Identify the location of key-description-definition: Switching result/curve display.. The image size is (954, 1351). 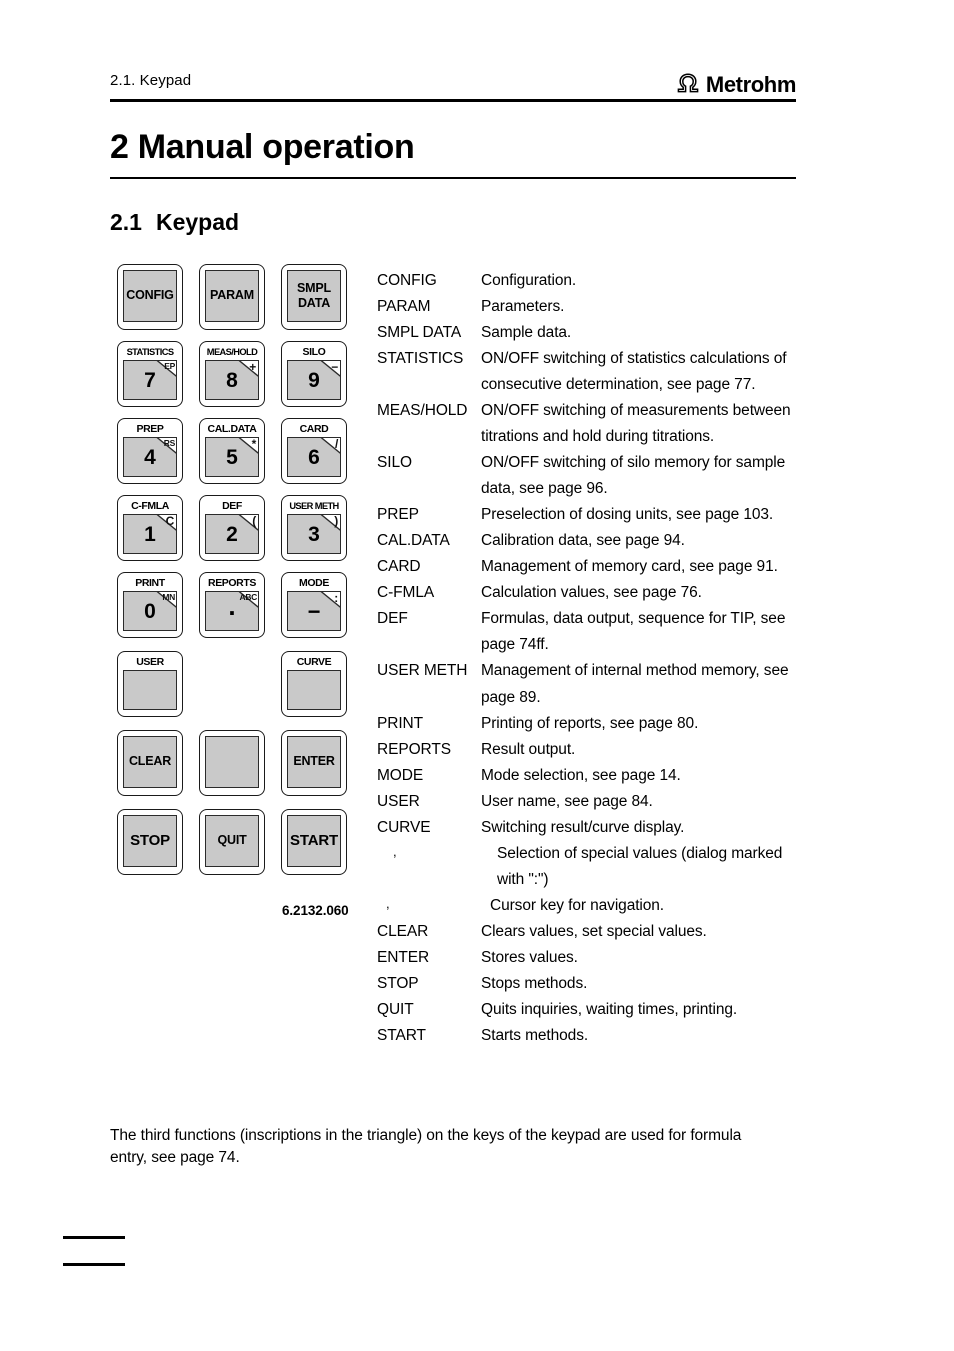
(583, 827).